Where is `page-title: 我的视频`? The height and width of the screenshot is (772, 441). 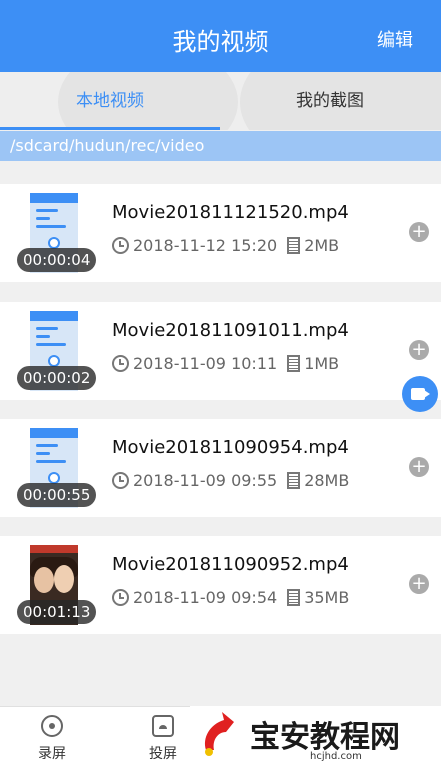 page-title: 我的视频 is located at coordinates (220, 42).